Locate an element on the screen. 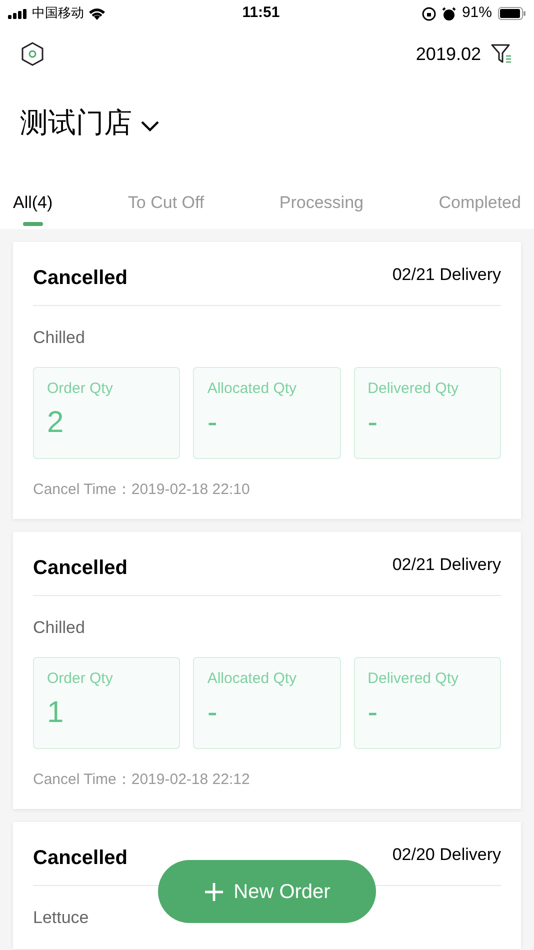  month-label: 2019.02 is located at coordinates (448, 54).